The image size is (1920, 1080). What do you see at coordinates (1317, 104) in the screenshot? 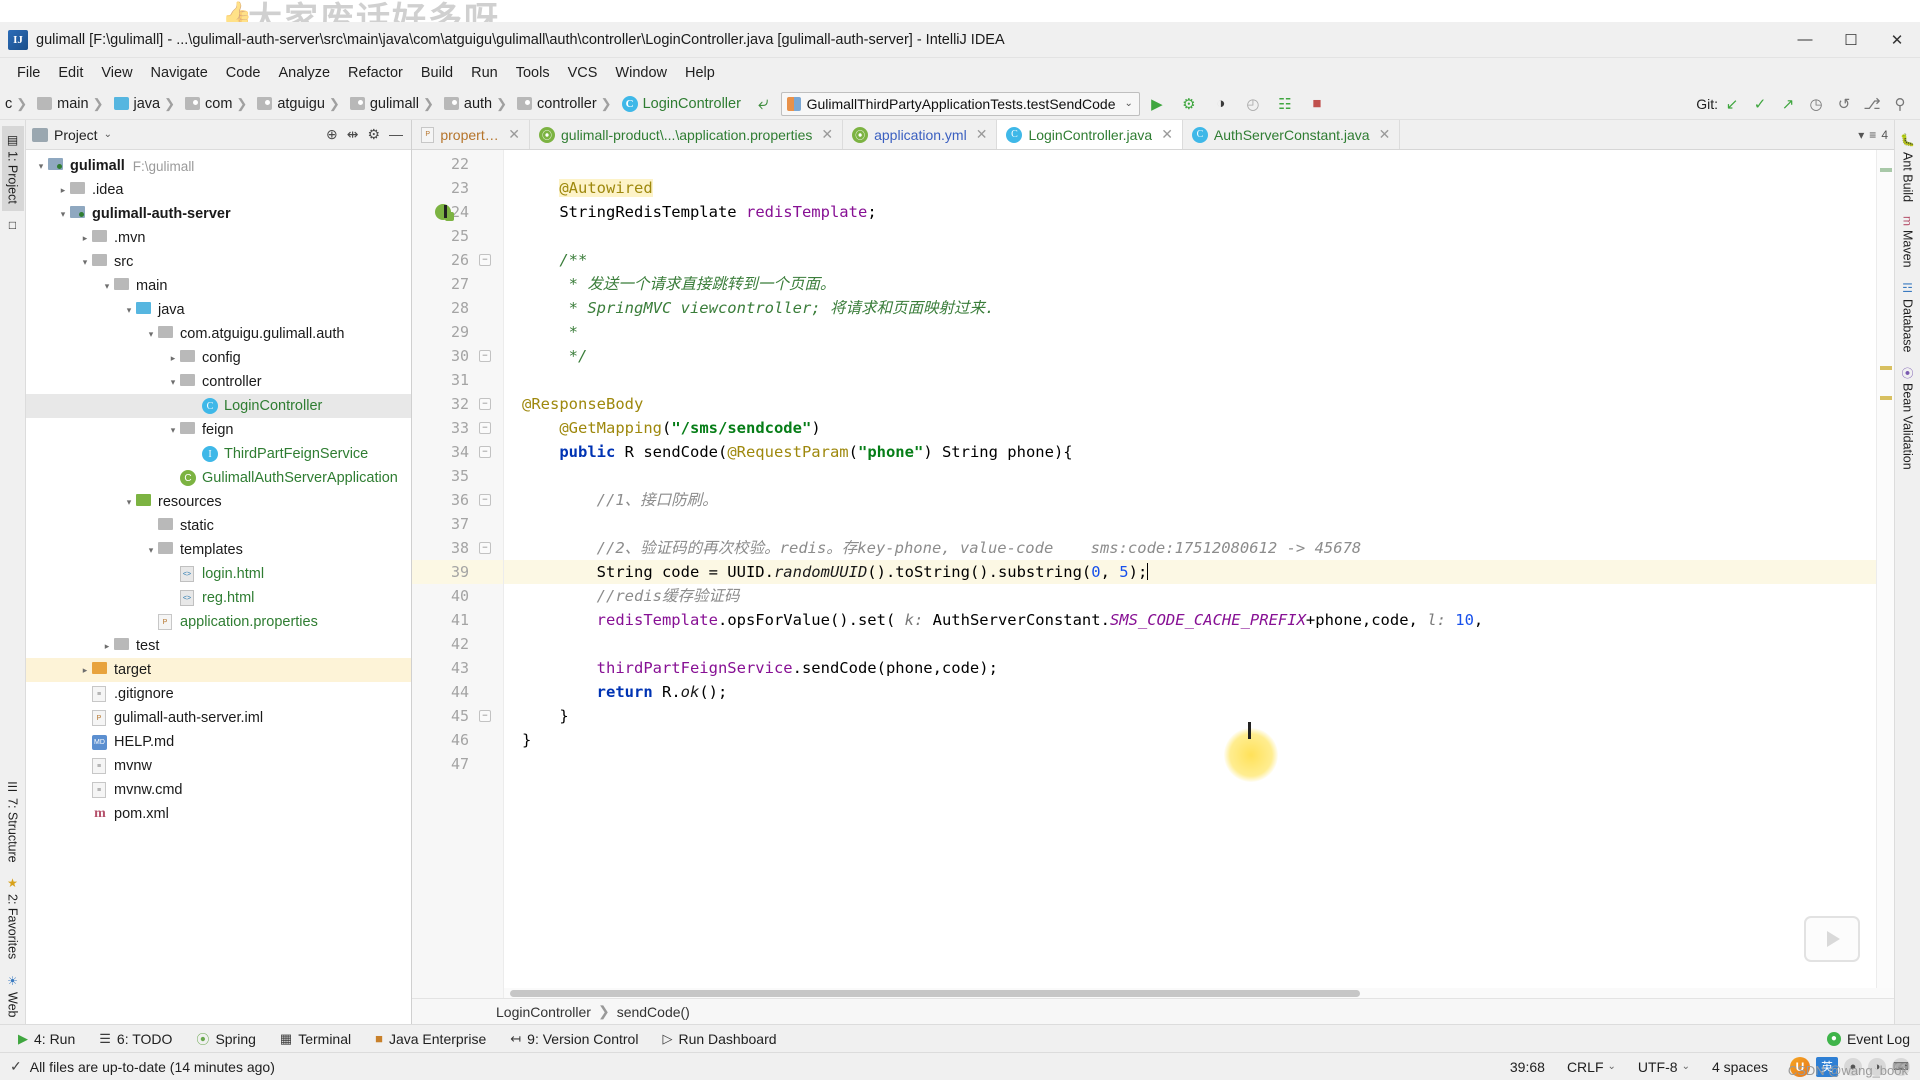
I see `stop-button: ■` at bounding box center [1317, 104].